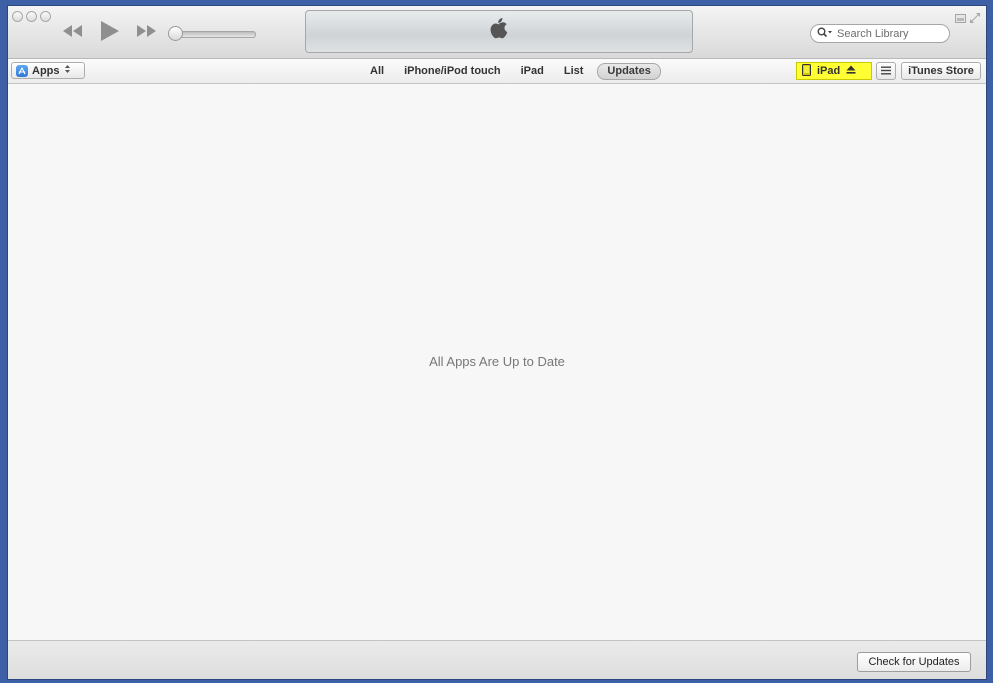 This screenshot has width=993, height=683. I want to click on view-tabs: All iPhone/iPod touch iPad List Updates, so click(510, 71).